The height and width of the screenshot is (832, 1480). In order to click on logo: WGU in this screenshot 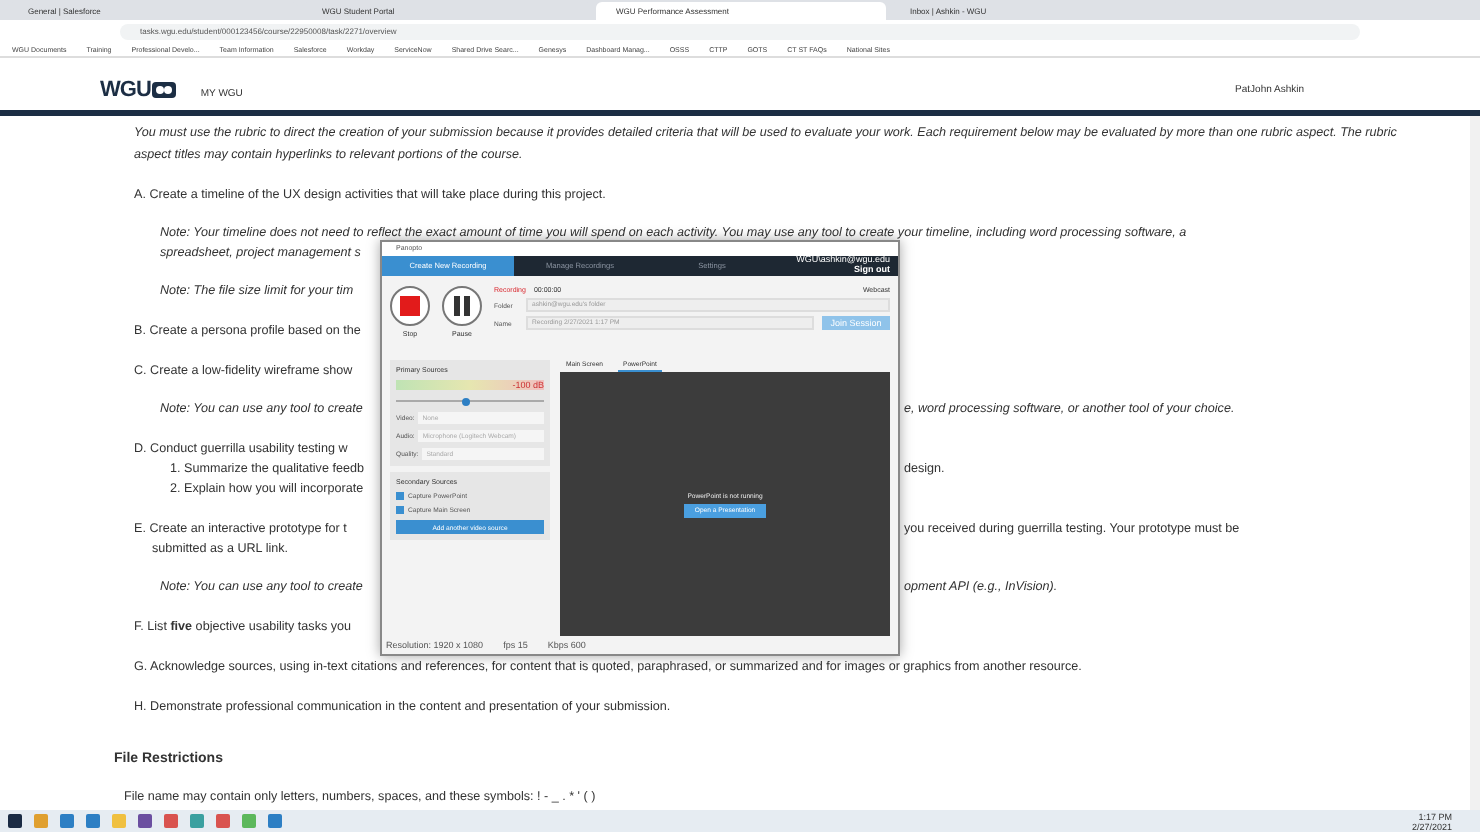, I will do `click(125, 90)`.